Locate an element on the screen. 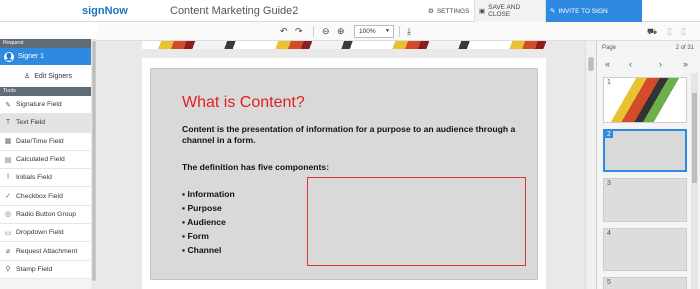 This screenshot has width=700, height=289. previous-page-slide-edge is located at coordinates (344, 45).